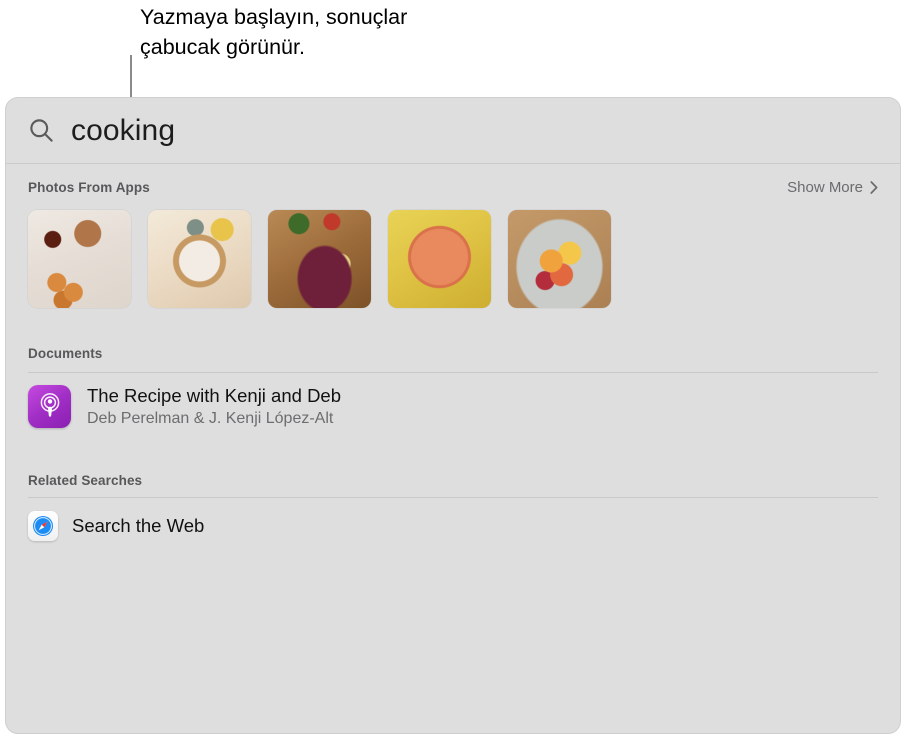 Image resolution: width=907 pixels, height=742 pixels. Describe the element at coordinates (210, 418) in the screenshot. I see `result-subtitle: Deb Perelman & J. Kenji López-Alt` at that location.